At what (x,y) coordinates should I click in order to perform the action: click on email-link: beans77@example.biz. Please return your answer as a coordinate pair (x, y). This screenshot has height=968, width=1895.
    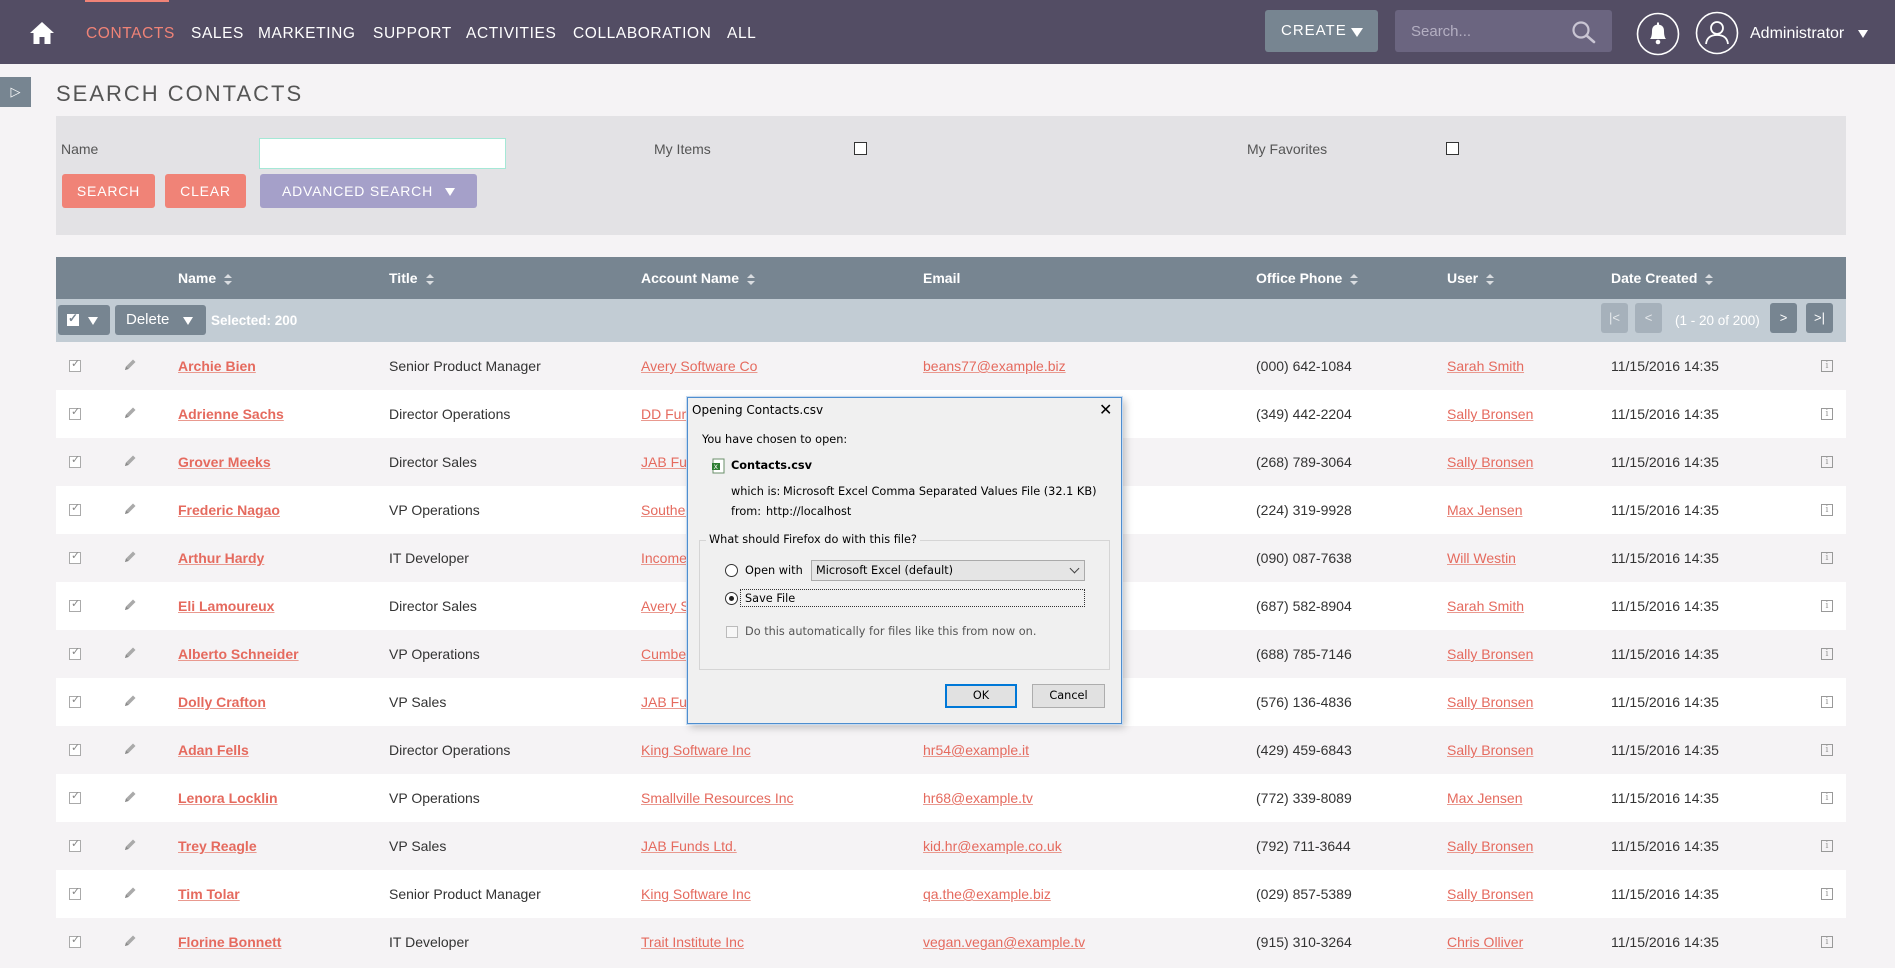
    Looking at the image, I should click on (994, 366).